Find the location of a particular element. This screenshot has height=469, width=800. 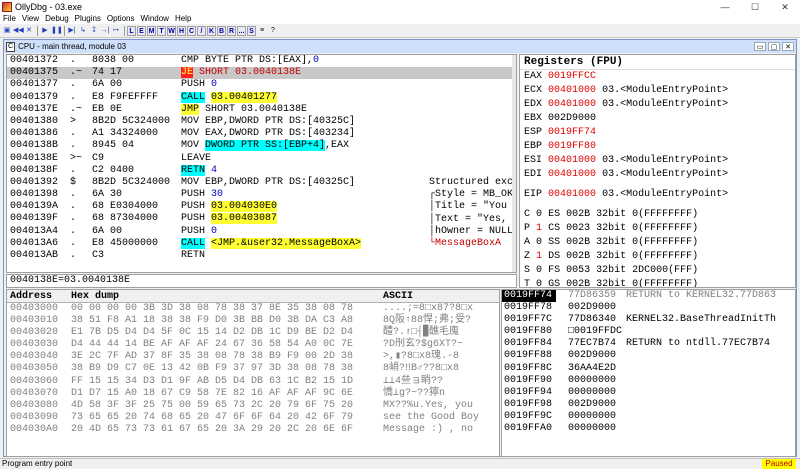

flag-row-s: S 0 FS 0053 32bit 2DC000(FFF) is located at coordinates (657, 271).